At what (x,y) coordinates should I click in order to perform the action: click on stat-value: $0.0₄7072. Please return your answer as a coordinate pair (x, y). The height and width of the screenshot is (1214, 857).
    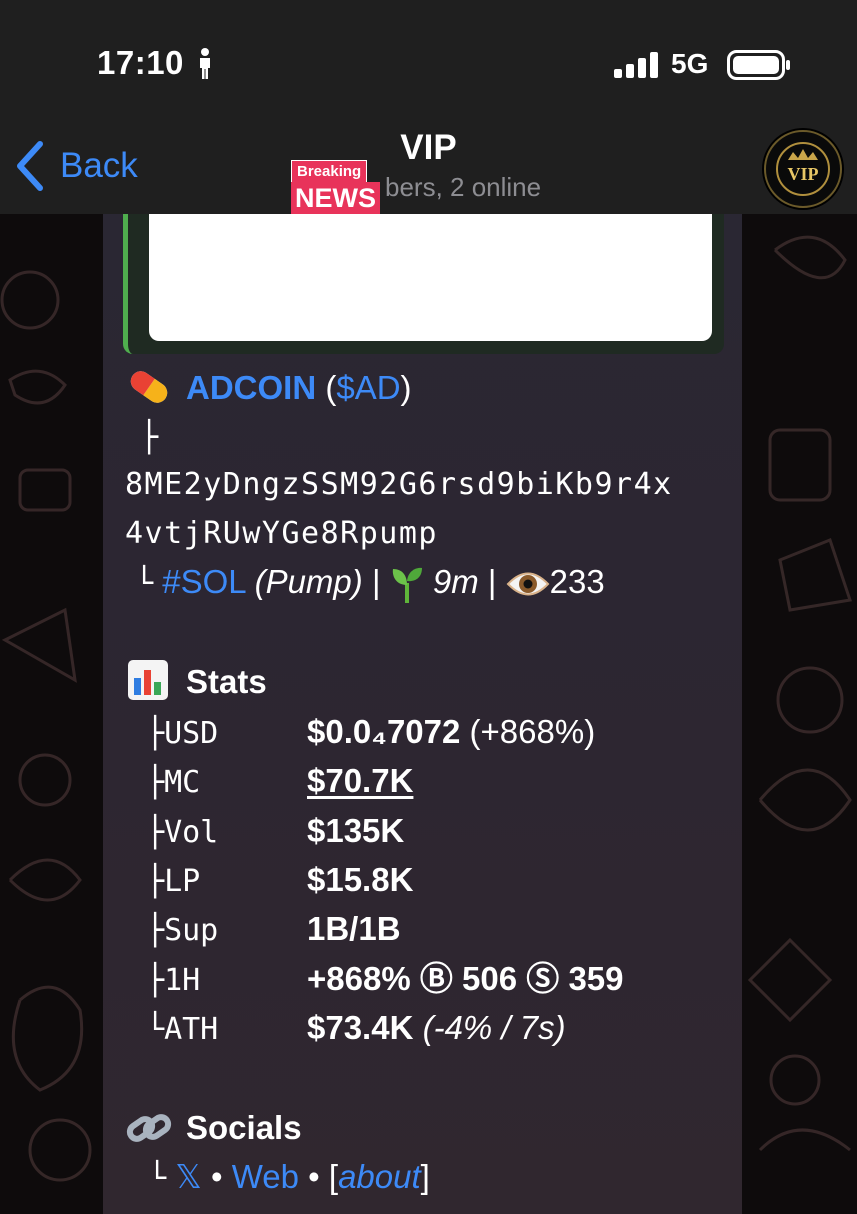
    Looking at the image, I should click on (384, 731).